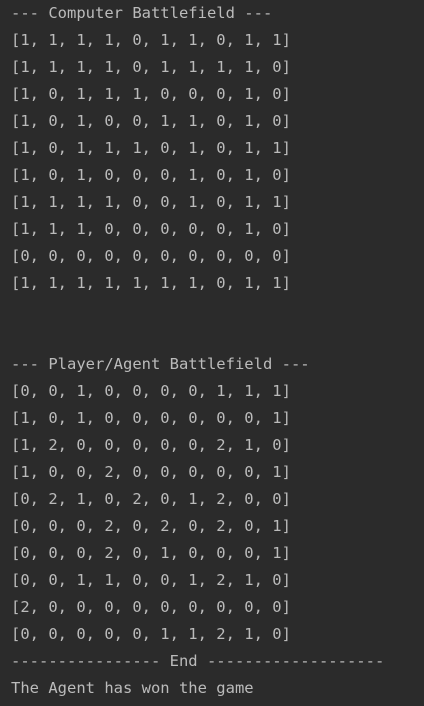  Describe the element at coordinates (151, 202) in the screenshot. I see `computer-grid-row: [1, 1, 1, 1, 0, 0, 1, 0, 1, 1]` at that location.